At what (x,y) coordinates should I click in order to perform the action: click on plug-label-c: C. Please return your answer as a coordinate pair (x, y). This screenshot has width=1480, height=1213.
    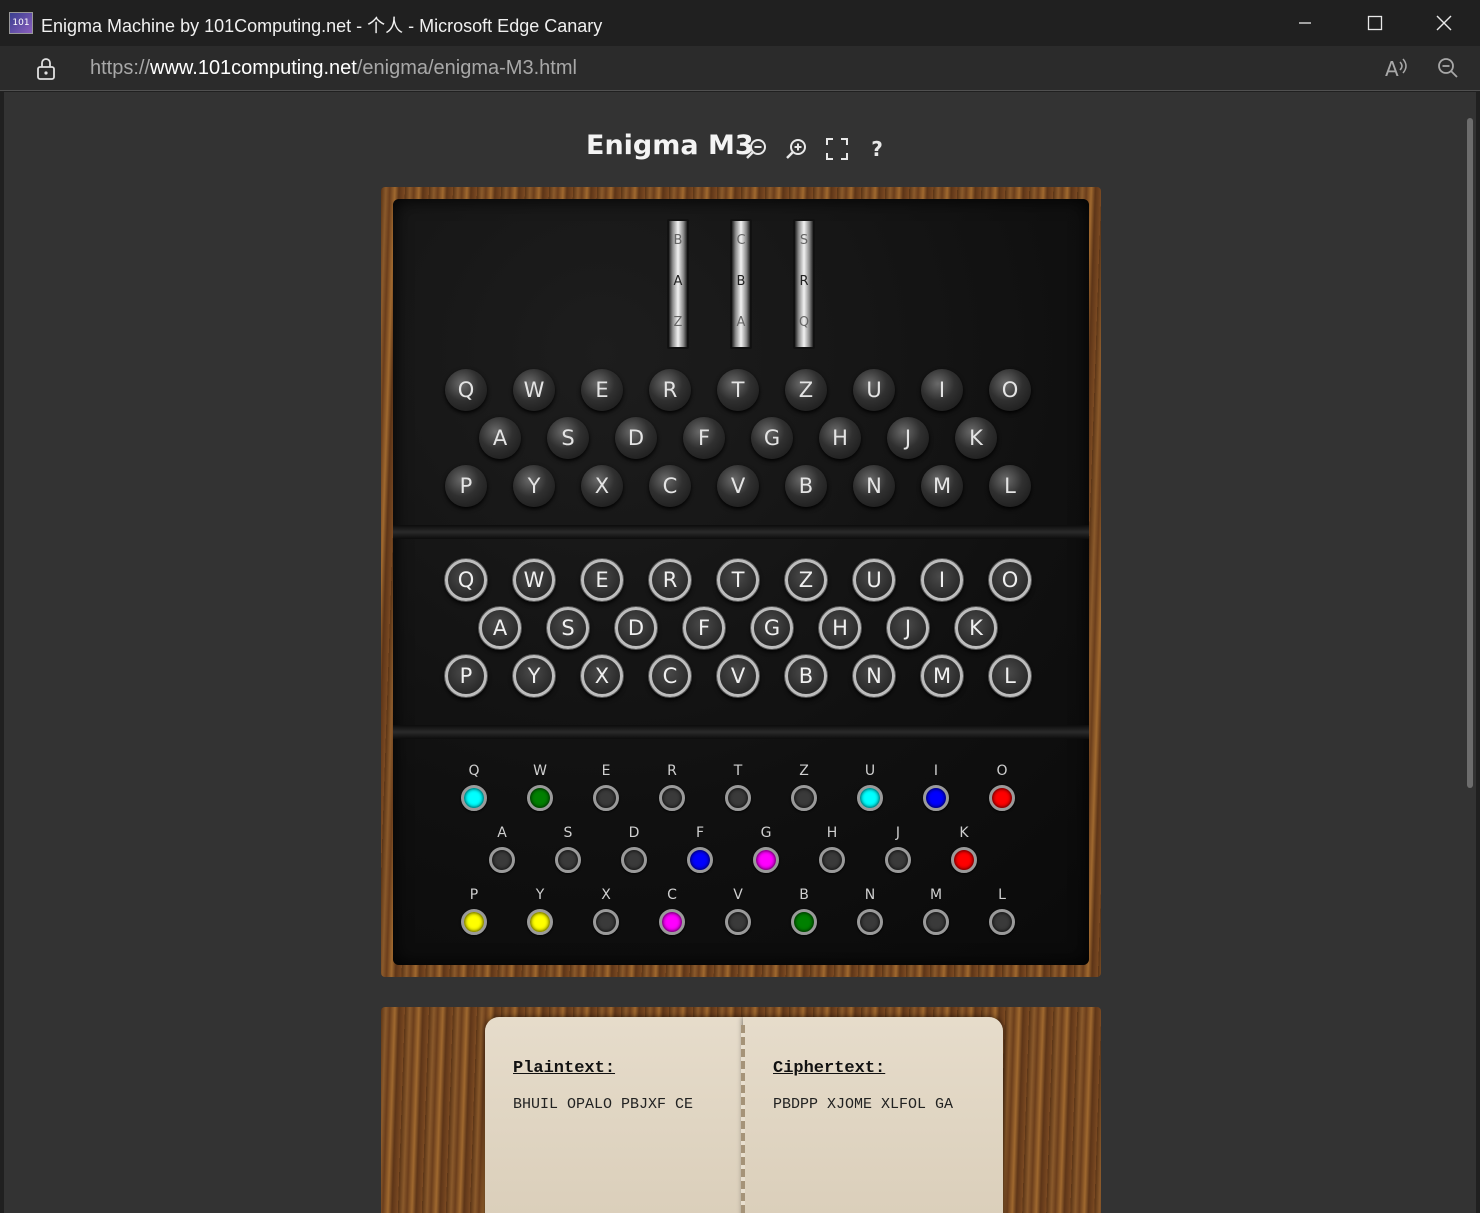
    Looking at the image, I should click on (672, 895).